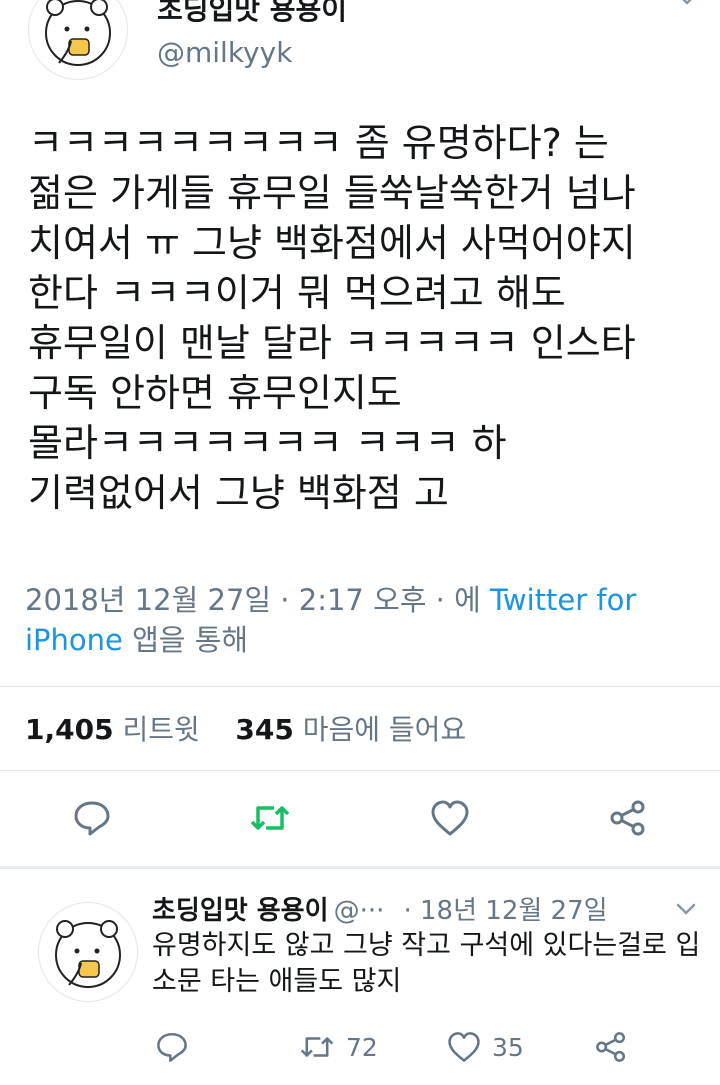 The width and height of the screenshot is (720, 1085). I want to click on tweet-stats: 1,405 리트윗 345 마음에 들어요, so click(245, 728).